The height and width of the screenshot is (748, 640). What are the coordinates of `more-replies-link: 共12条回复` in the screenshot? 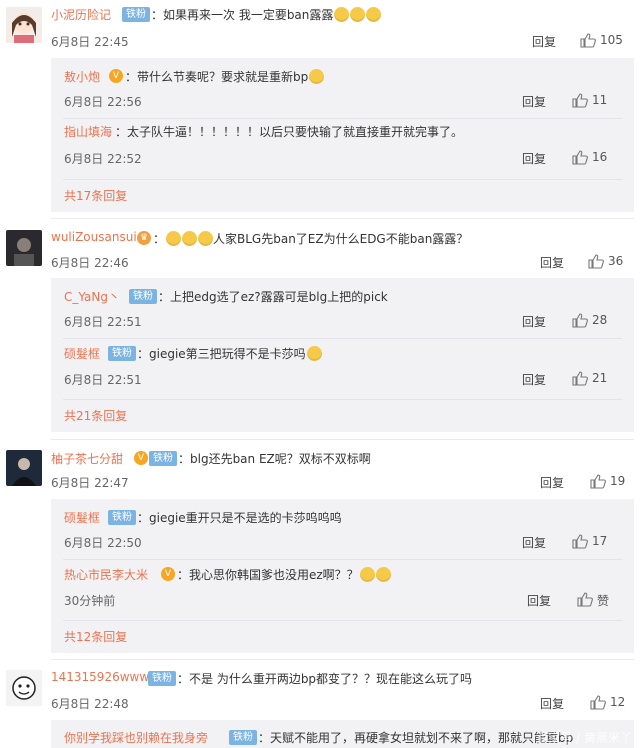 It's located at (95, 636).